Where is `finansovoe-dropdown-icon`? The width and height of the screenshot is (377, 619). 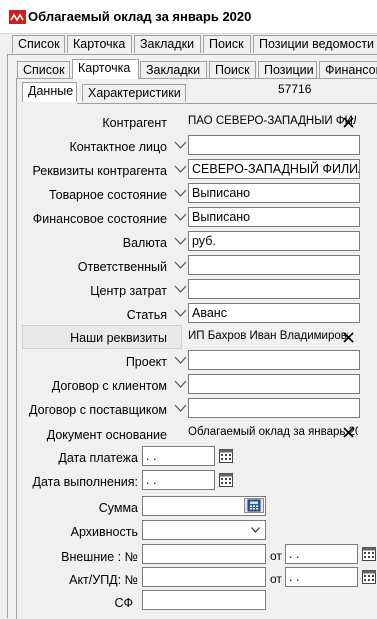
finansovoe-dropdown-icon is located at coordinates (180, 217).